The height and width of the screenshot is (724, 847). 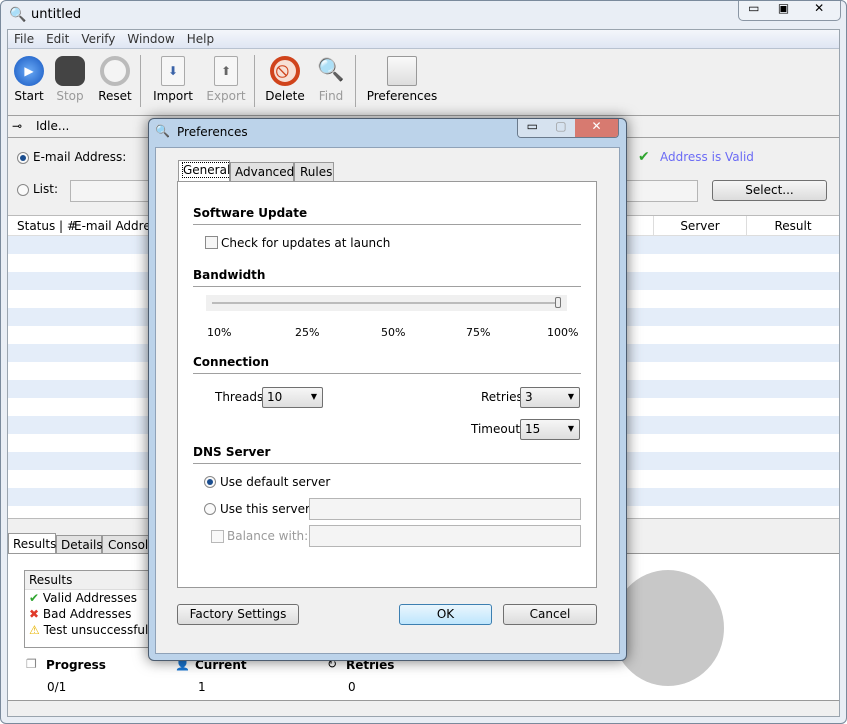 What do you see at coordinates (94, 580) in the screenshot?
I see `legend-header: Results` at bounding box center [94, 580].